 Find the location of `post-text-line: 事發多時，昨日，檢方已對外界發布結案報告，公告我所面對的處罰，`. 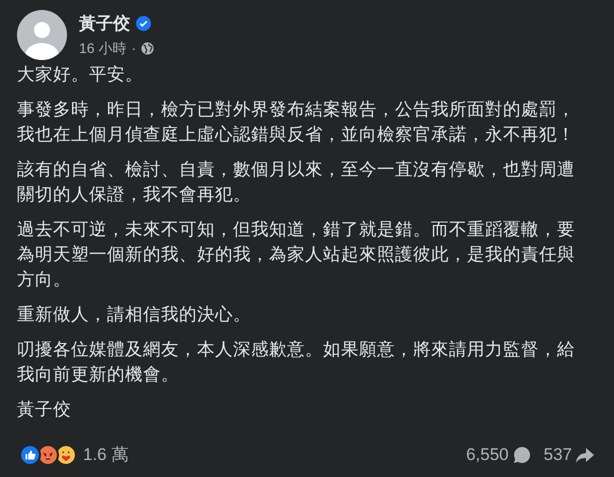

post-text-line: 事發多時，昨日，檢方已對外界發布結案報告，公告我所面對的處罰， is located at coordinates (296, 109).